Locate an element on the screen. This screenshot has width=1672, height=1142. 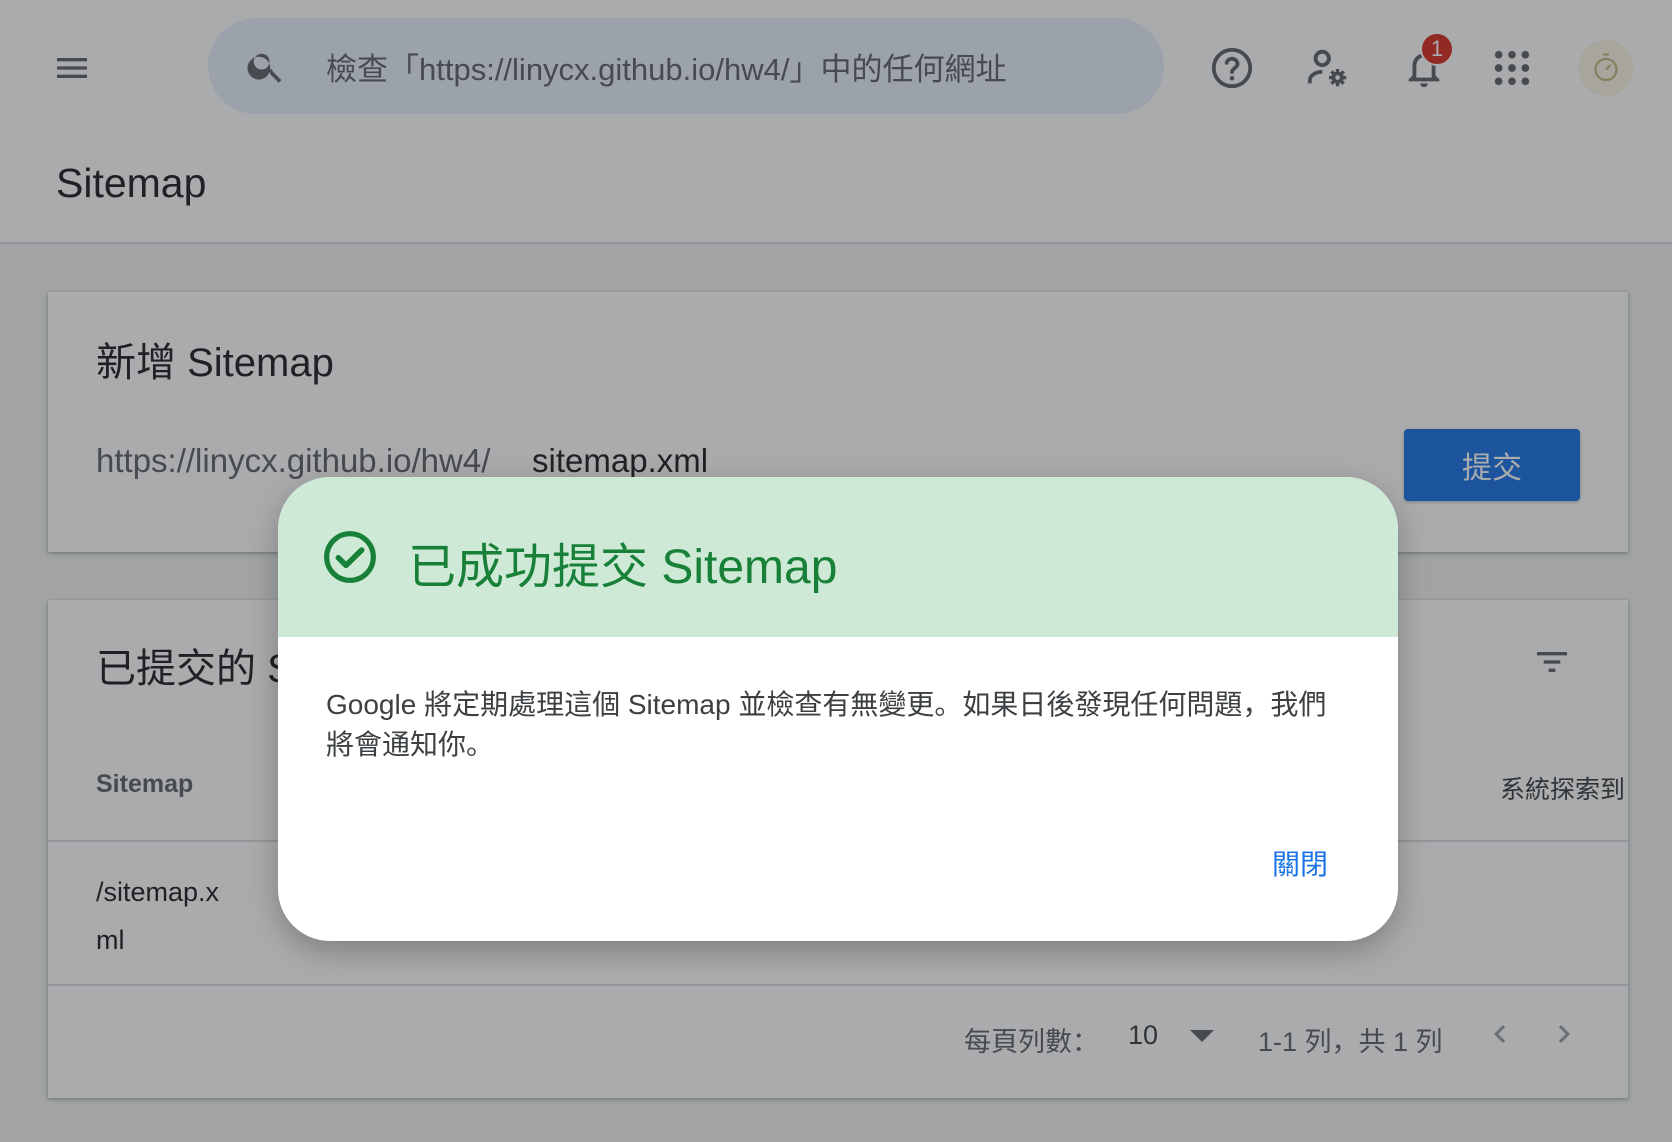
check-circle-icon is located at coordinates (350, 557).